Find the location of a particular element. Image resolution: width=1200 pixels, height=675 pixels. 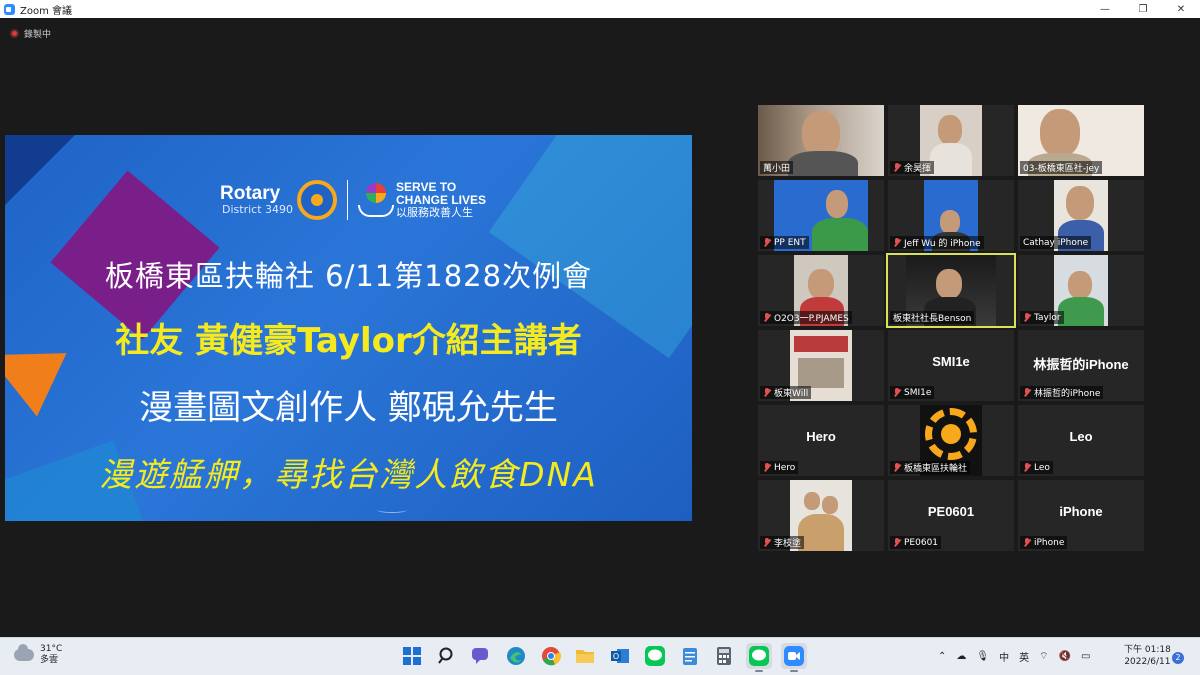

participant-name: iPhone is located at coordinates (1049, 542).